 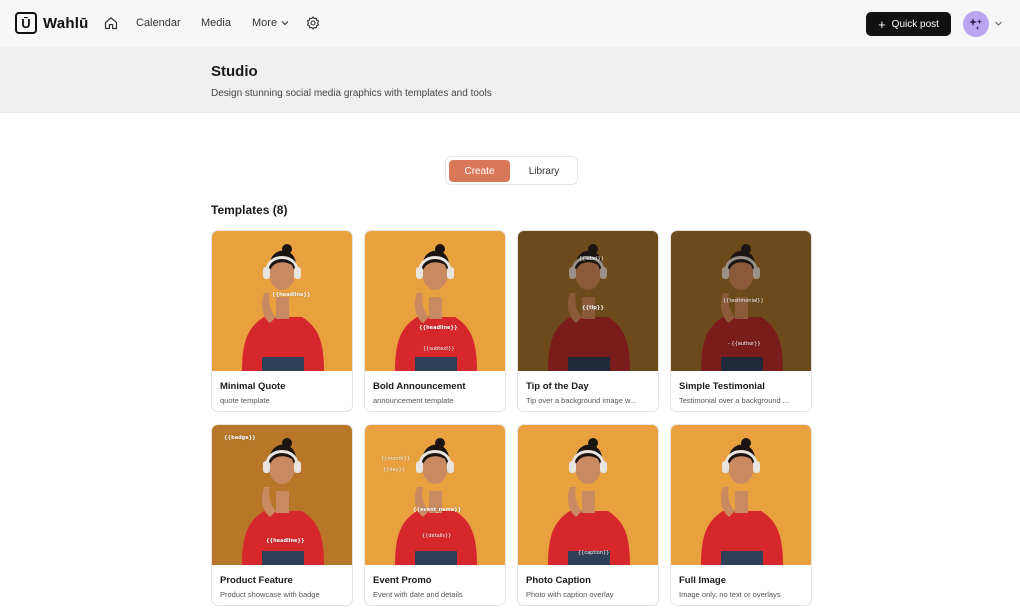 I want to click on template-thumbnail: {{testimonial}} - {{author}}, so click(x=741, y=301).